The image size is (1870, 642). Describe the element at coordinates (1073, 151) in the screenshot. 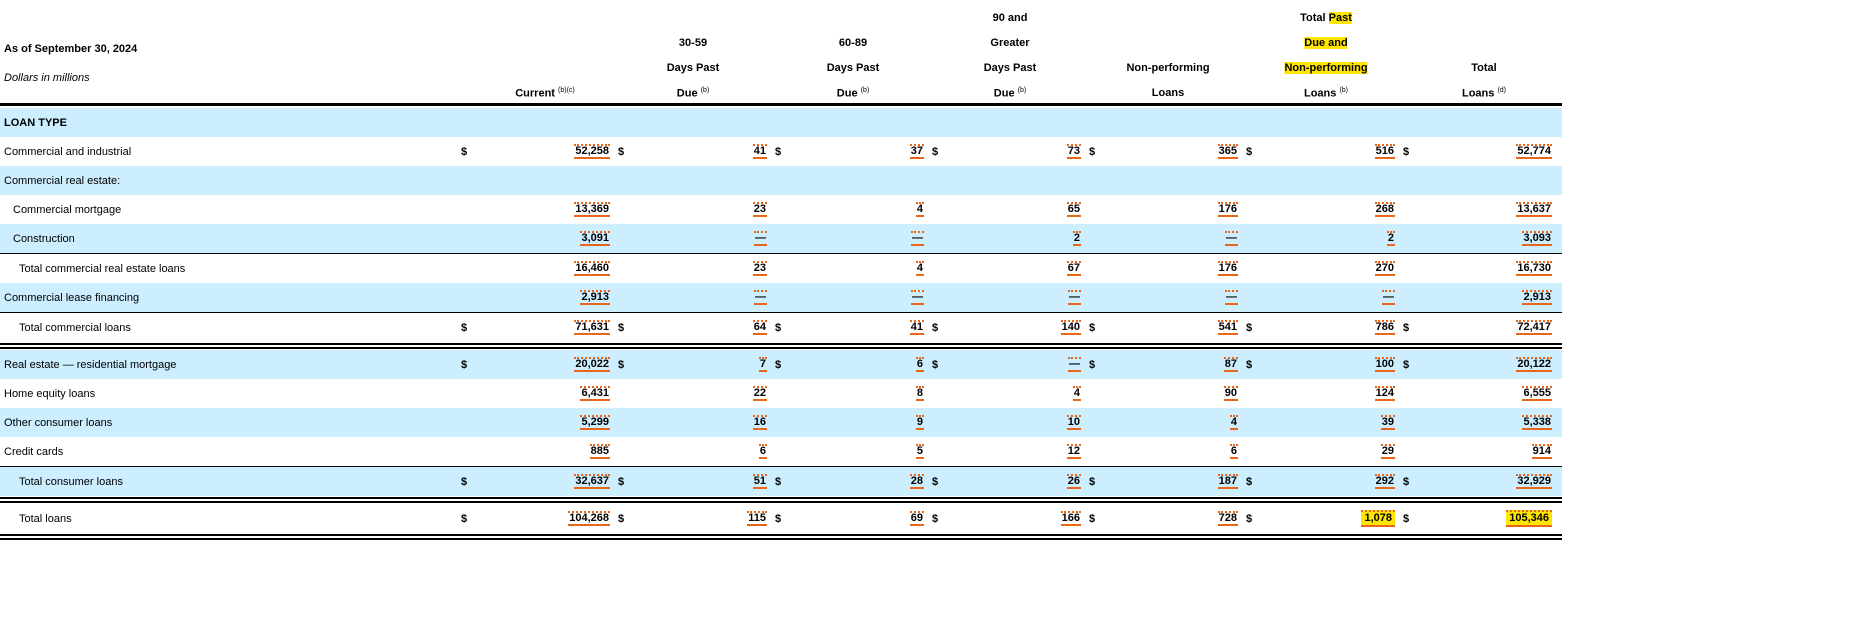

I see `cell-value: 73` at that location.